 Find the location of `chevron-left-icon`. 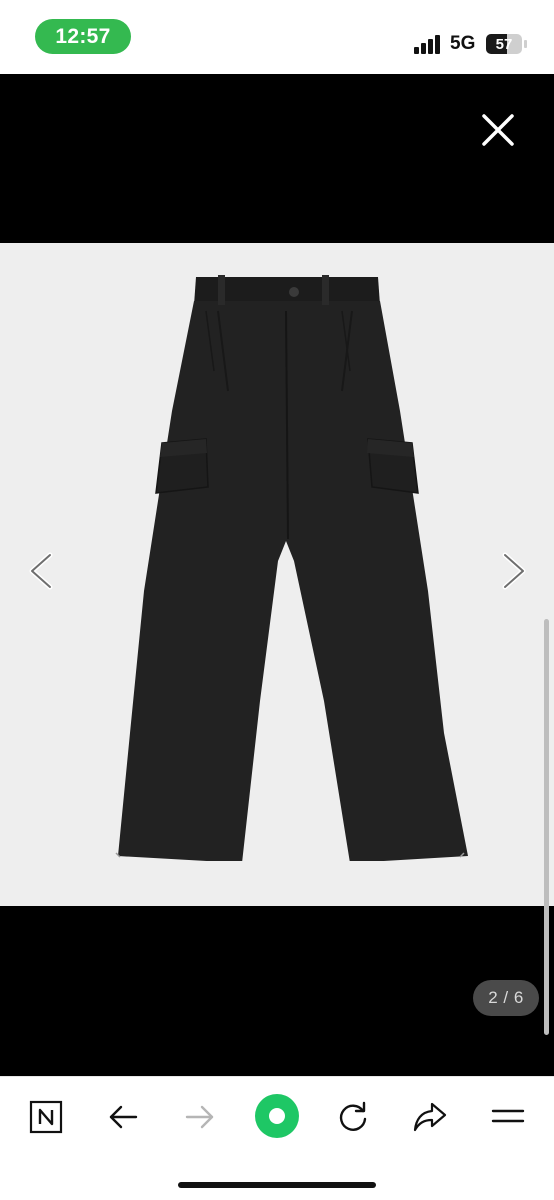

chevron-left-icon is located at coordinates (41, 571).